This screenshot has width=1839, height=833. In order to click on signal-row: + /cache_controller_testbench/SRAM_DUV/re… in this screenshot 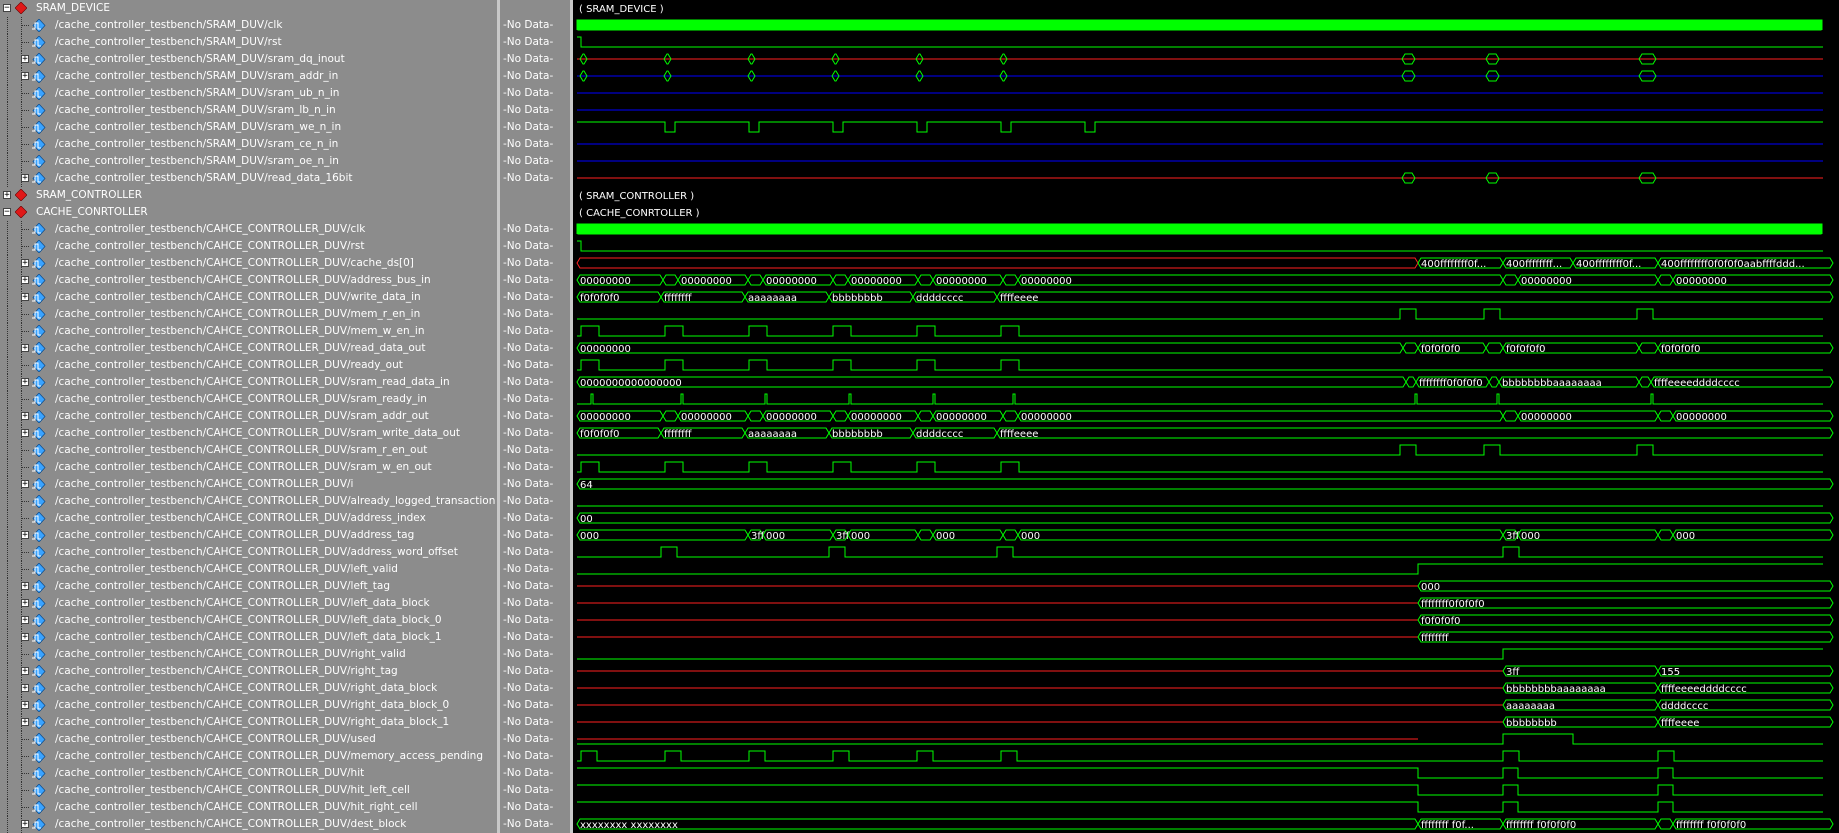, I will do `click(248, 178)`.